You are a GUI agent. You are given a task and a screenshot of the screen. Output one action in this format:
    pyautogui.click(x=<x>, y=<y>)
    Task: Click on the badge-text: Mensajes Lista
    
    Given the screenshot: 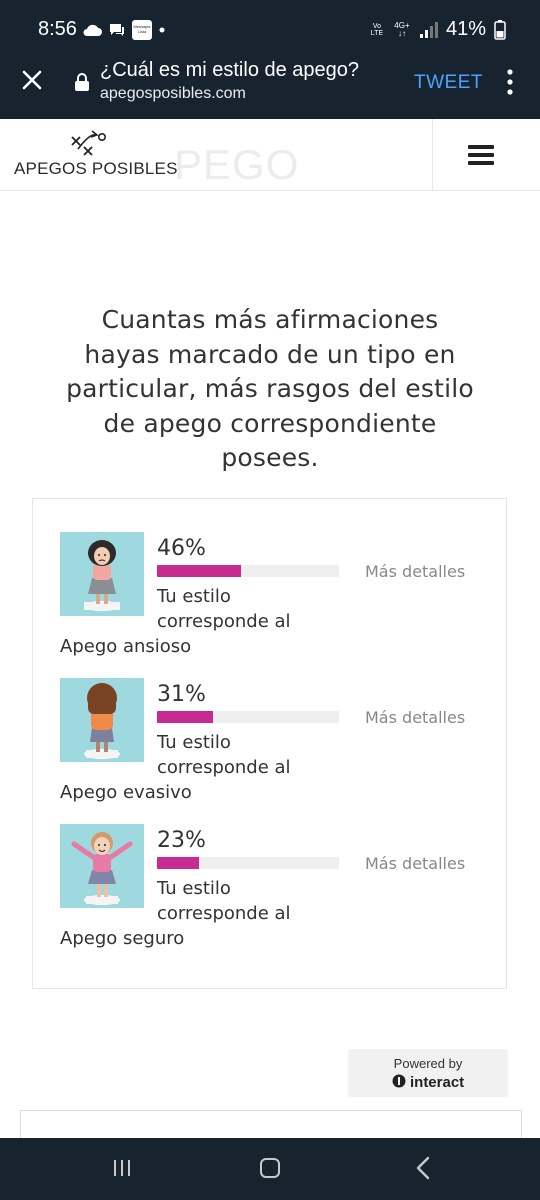 What is the action you would take?
    pyautogui.click(x=142, y=29)
    